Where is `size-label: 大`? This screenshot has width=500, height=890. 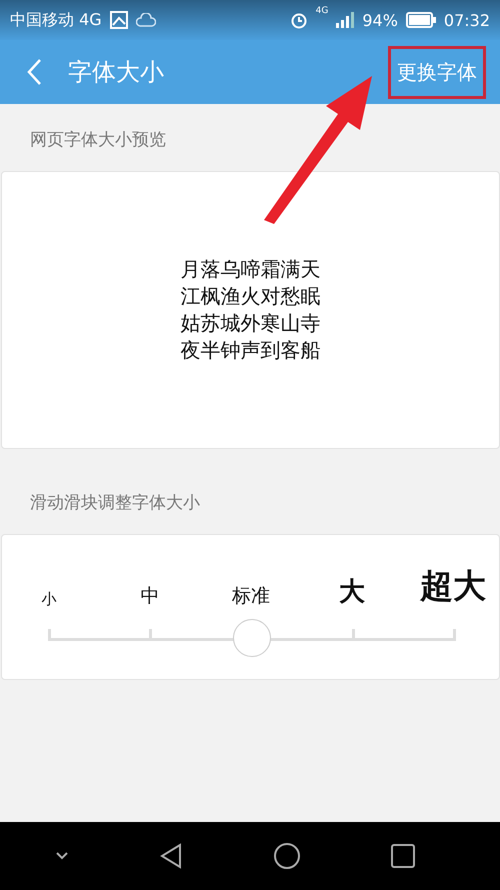 size-label: 大 is located at coordinates (352, 592).